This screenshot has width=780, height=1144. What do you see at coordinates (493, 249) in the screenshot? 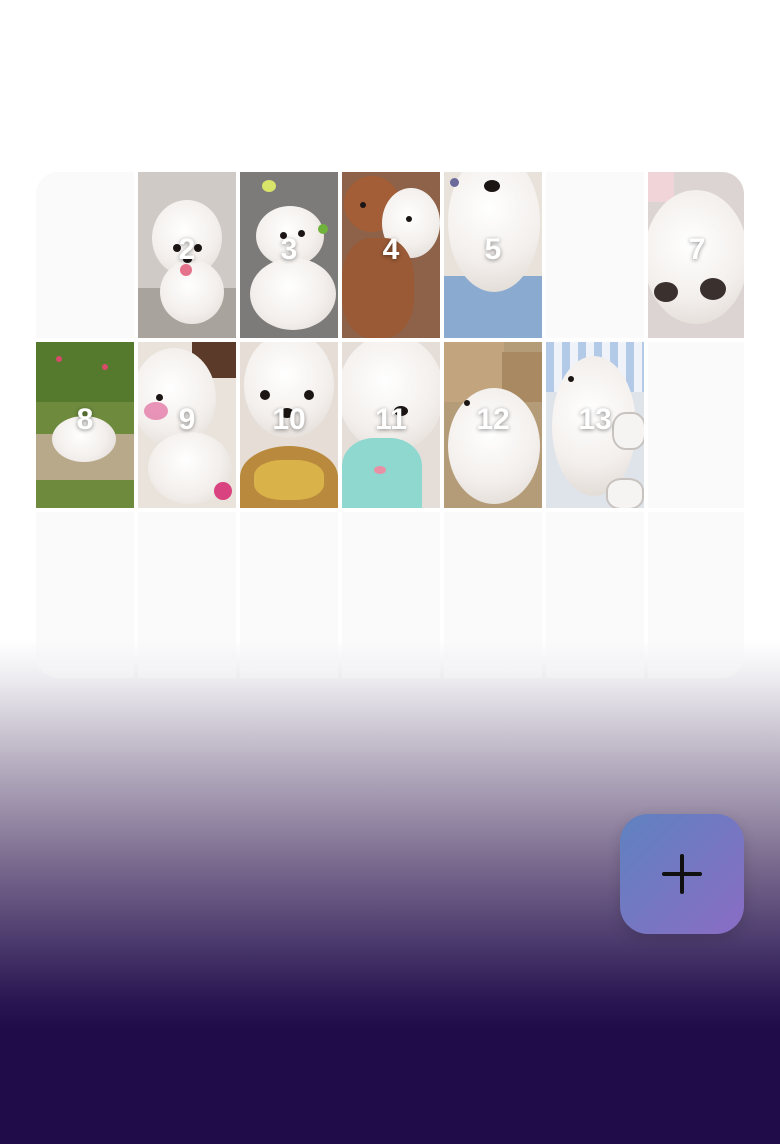
I see `tile-number: 5` at bounding box center [493, 249].